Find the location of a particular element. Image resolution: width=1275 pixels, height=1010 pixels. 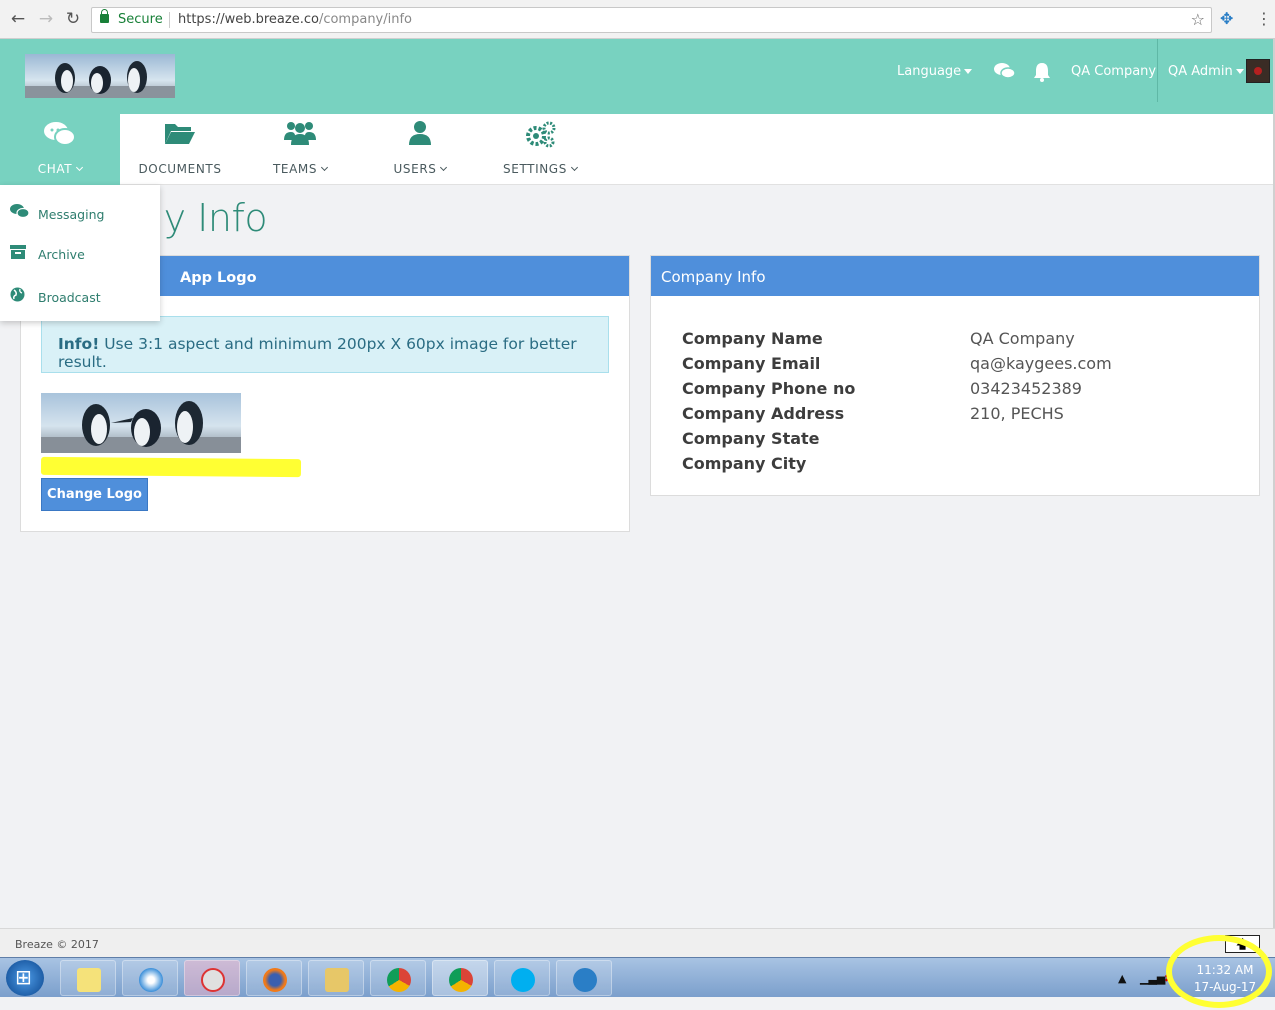

logo-preview-image is located at coordinates (141, 423).